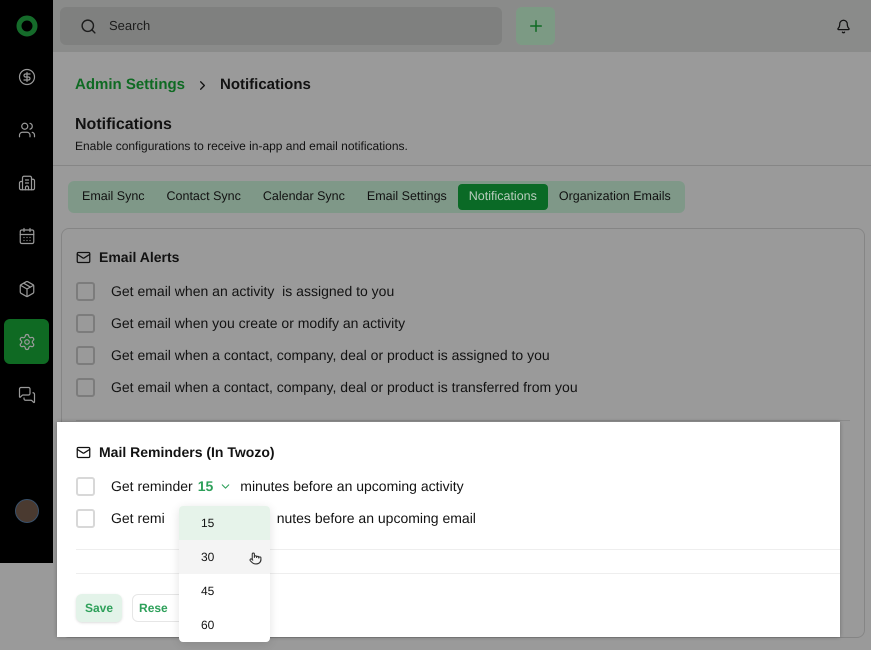 The height and width of the screenshot is (650, 871). What do you see at coordinates (843, 26) in the screenshot?
I see `bell-icon` at bounding box center [843, 26].